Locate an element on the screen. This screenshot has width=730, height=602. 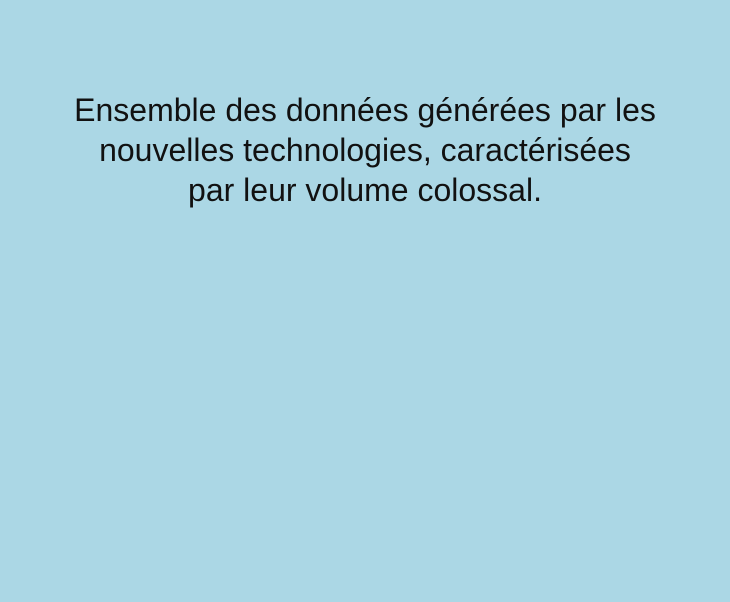
definition-line-3: par leur volume colossal. is located at coordinates (365, 190).